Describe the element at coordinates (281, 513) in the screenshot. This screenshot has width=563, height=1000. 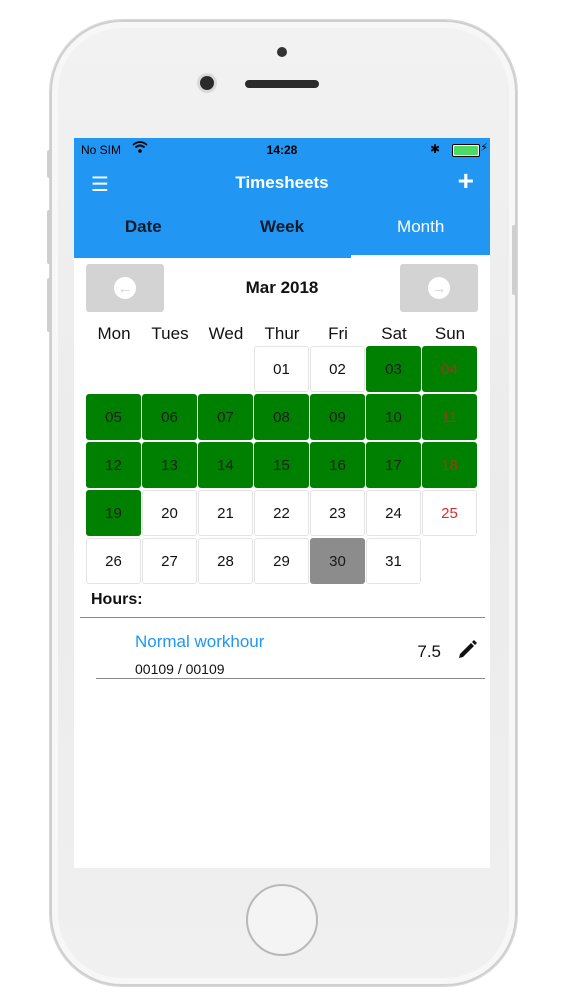
I see `calendar-day-22: 22` at that location.